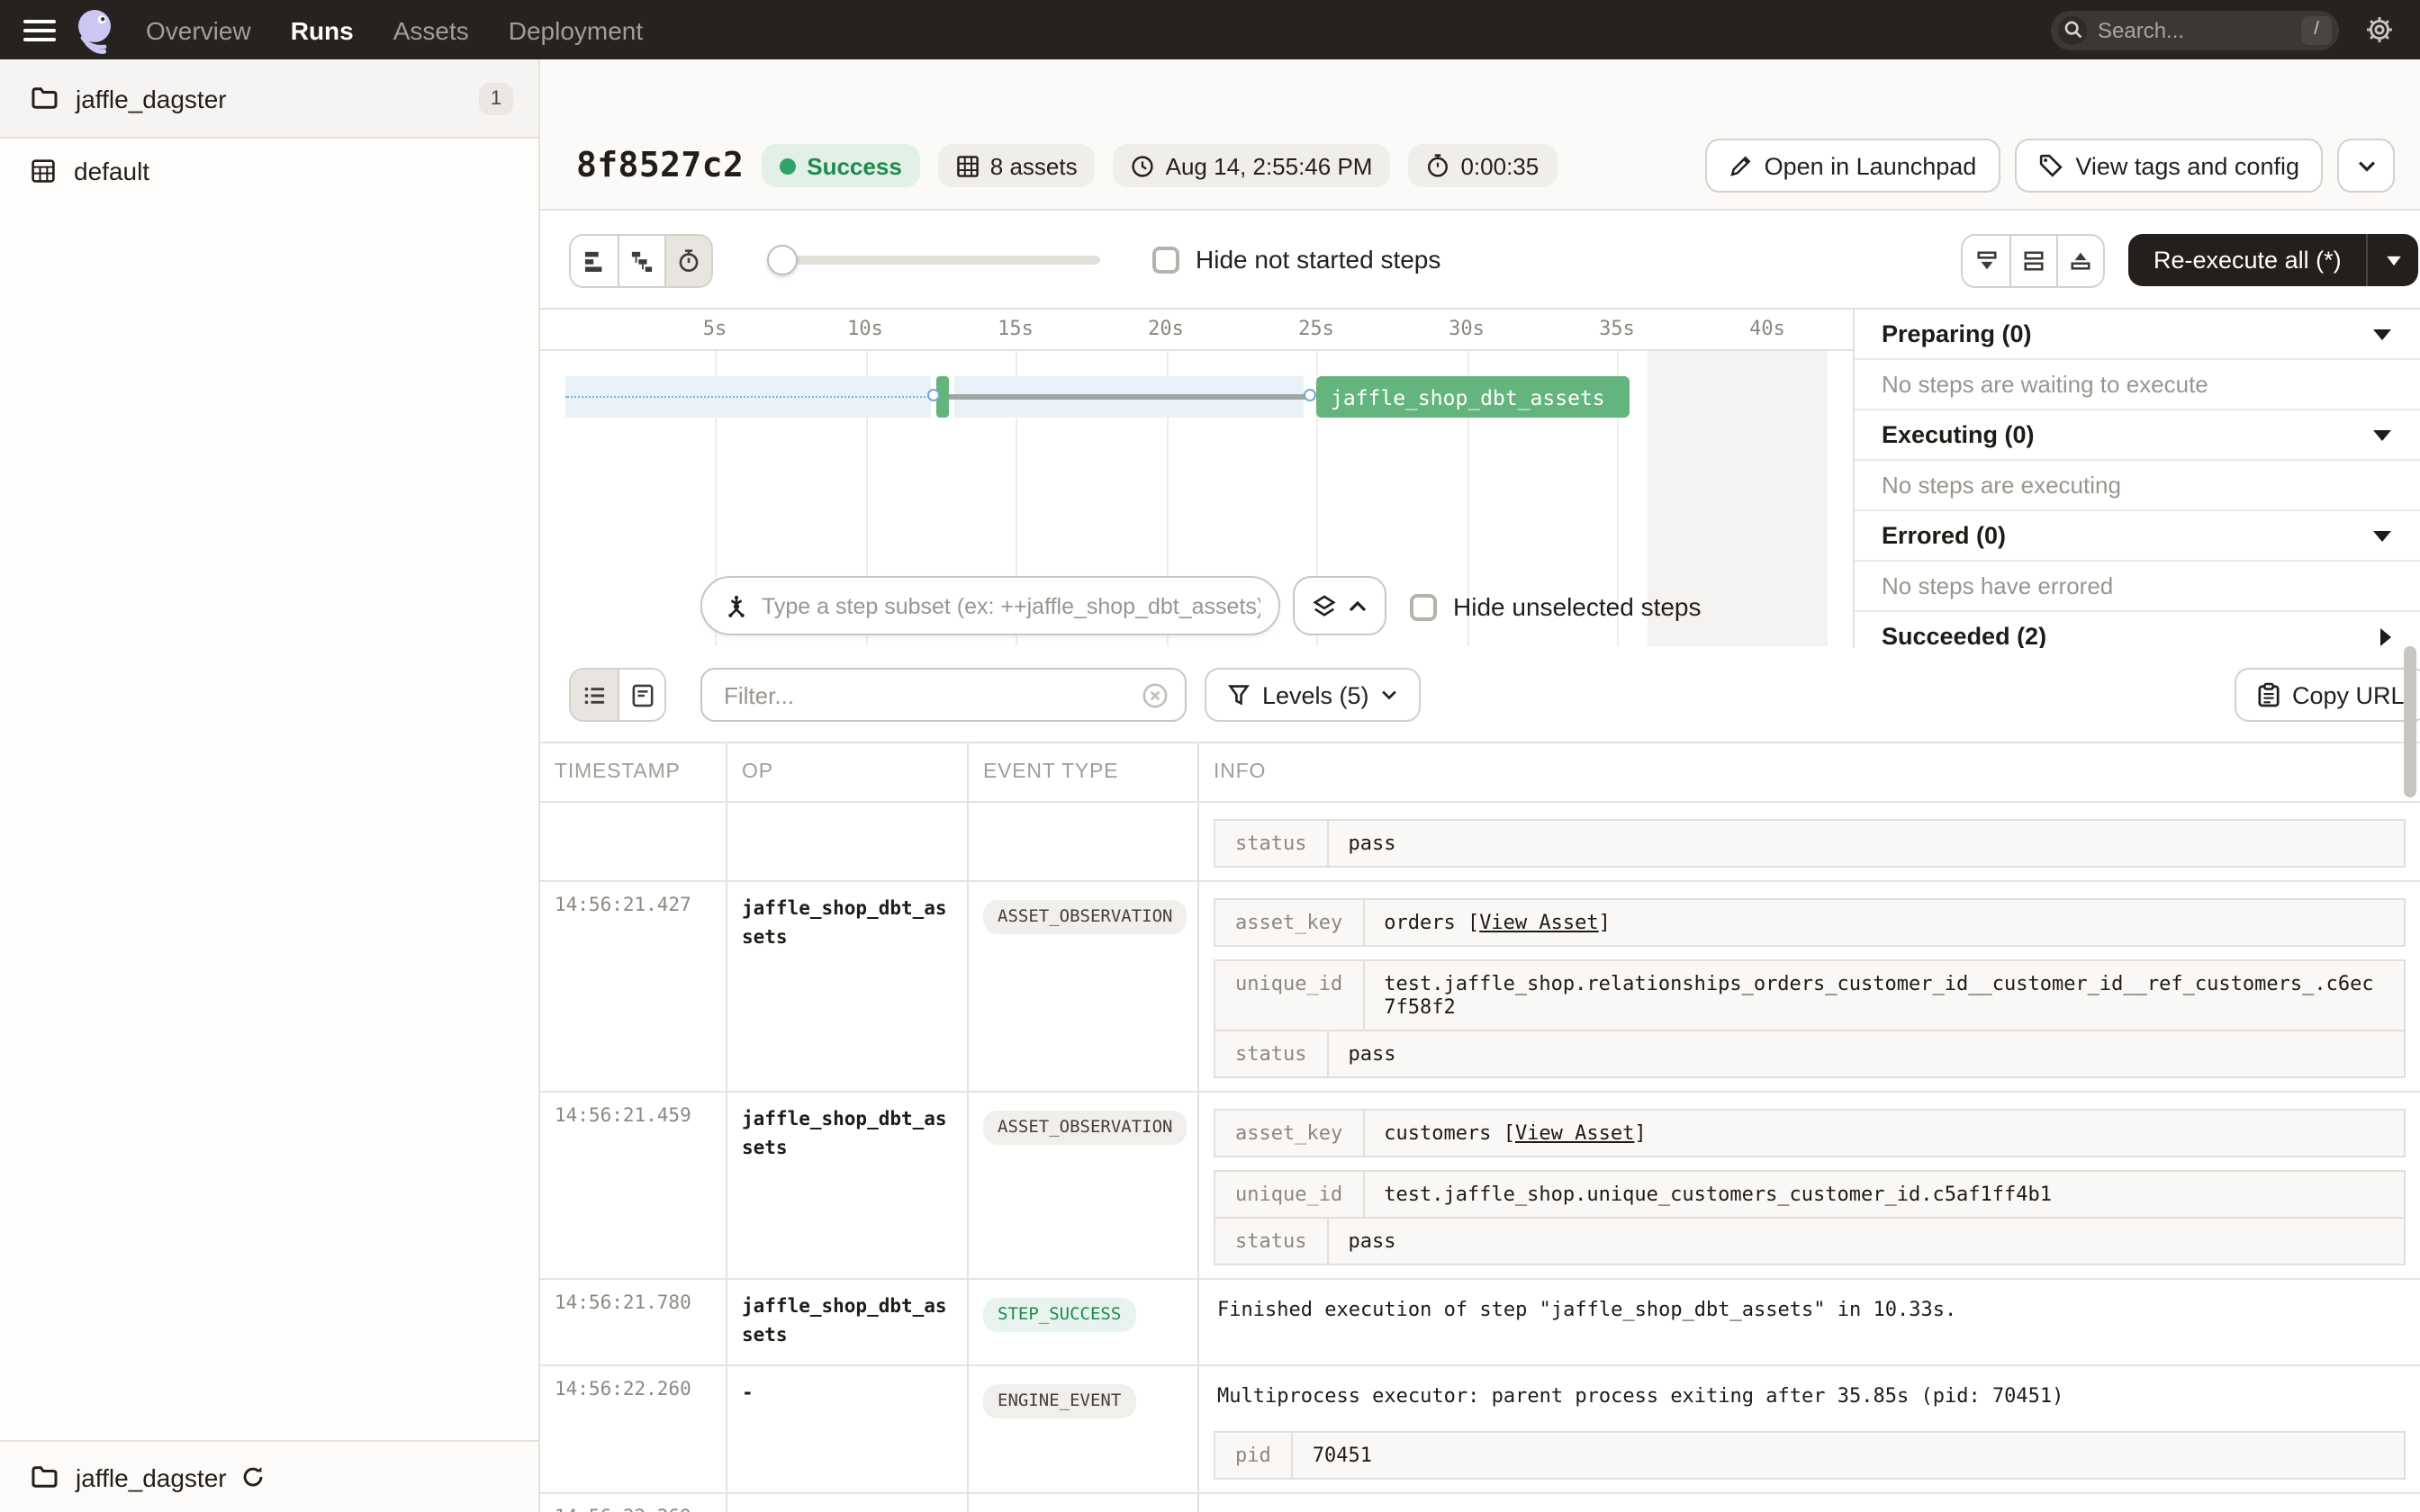 This screenshot has width=2420, height=1512. What do you see at coordinates (2273, 260) in the screenshot?
I see `re-execute-all-button: Re-execute all (*)` at bounding box center [2273, 260].